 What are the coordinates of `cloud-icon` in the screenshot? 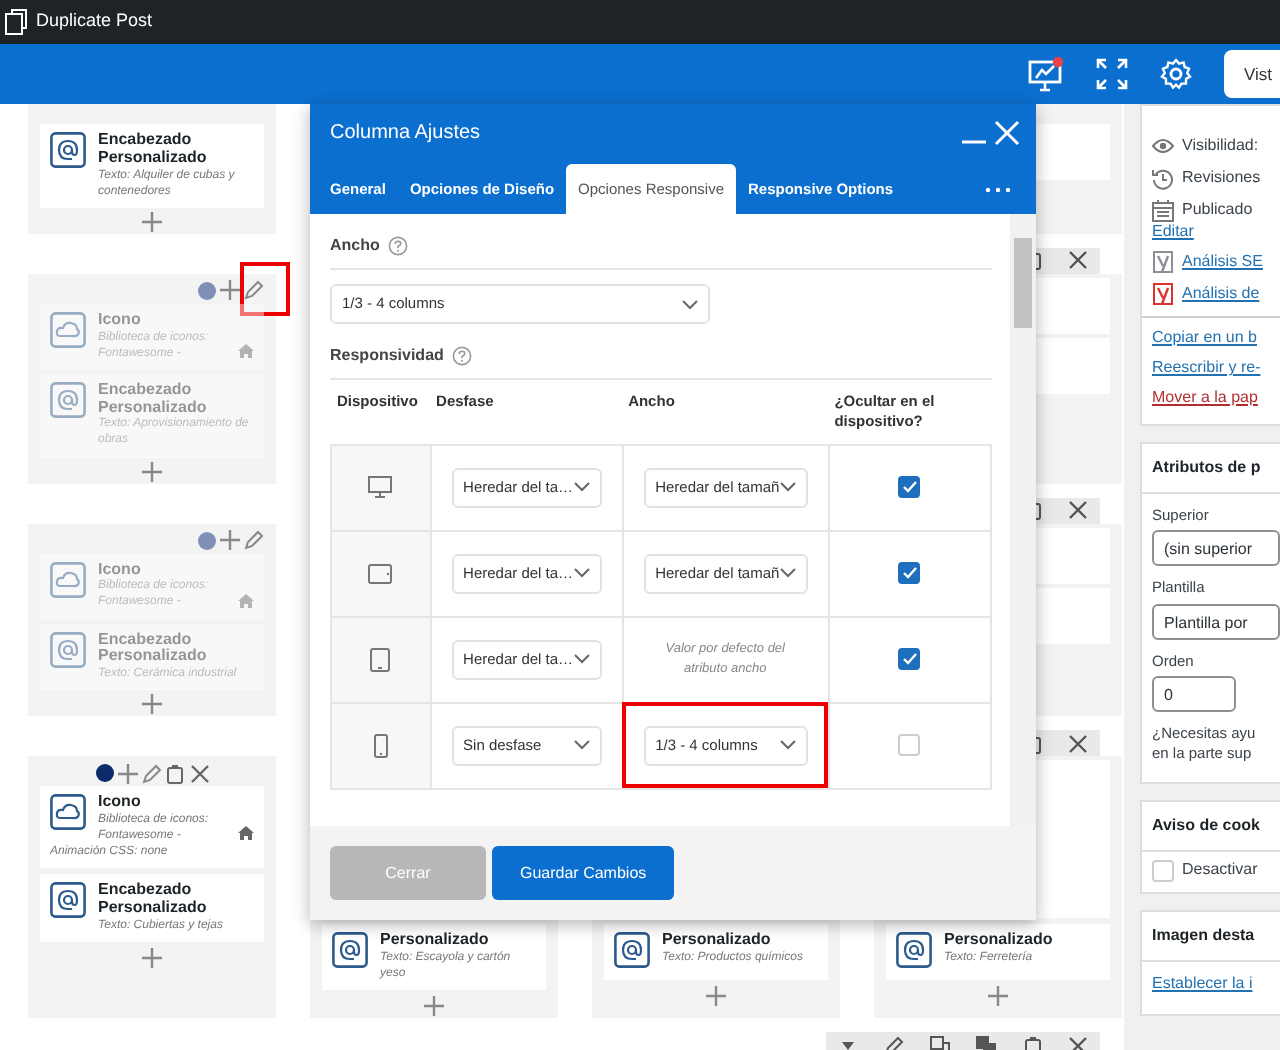 It's located at (68, 329).